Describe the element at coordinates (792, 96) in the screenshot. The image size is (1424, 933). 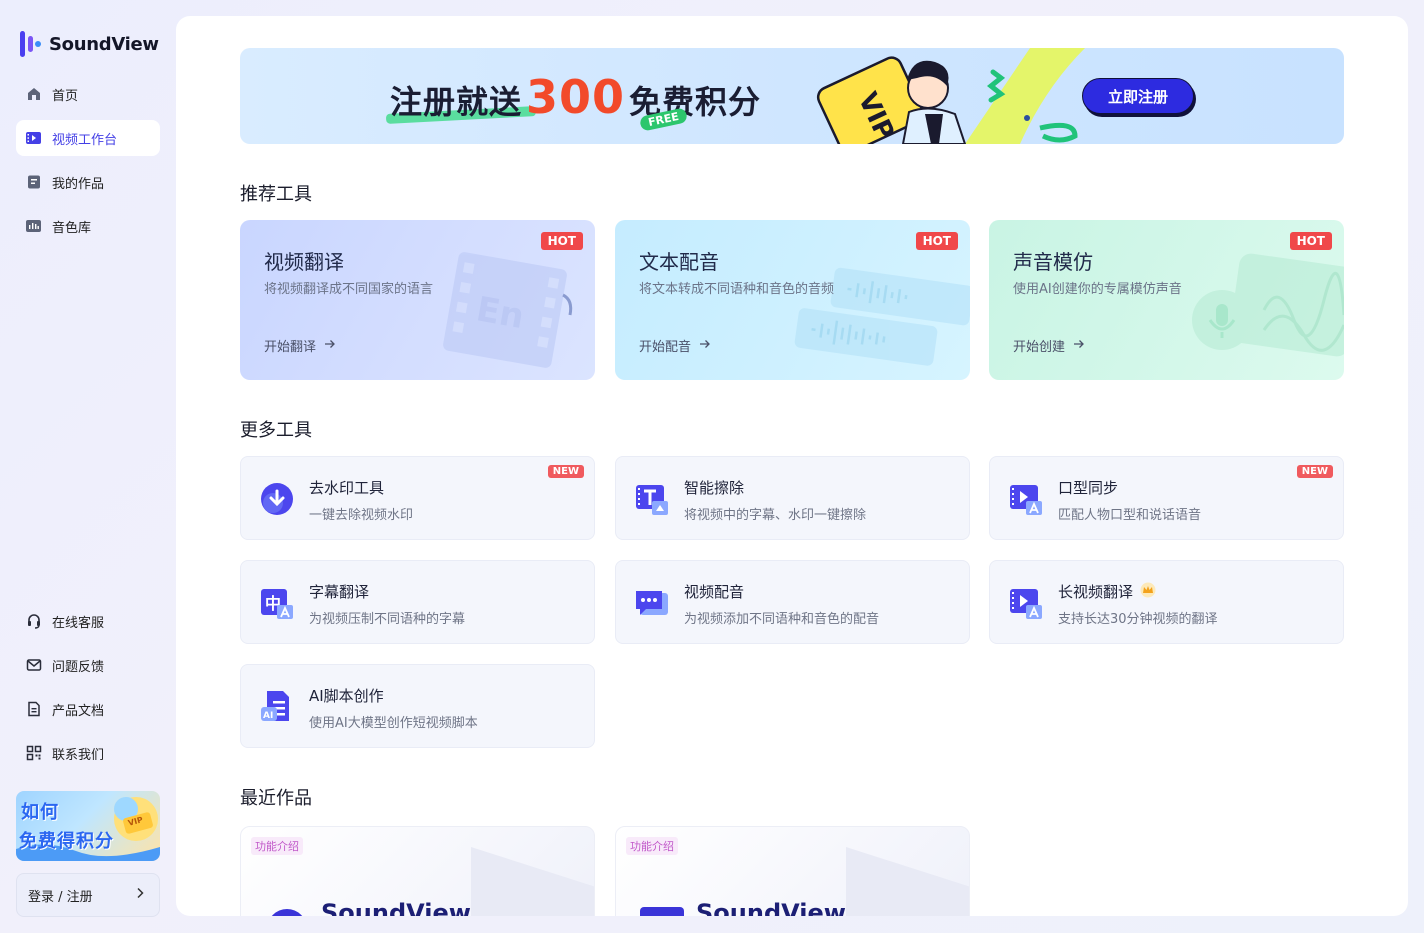
I see `register-banner: 注册就送 300 免费积分 FREE VIP 立即注册` at that location.